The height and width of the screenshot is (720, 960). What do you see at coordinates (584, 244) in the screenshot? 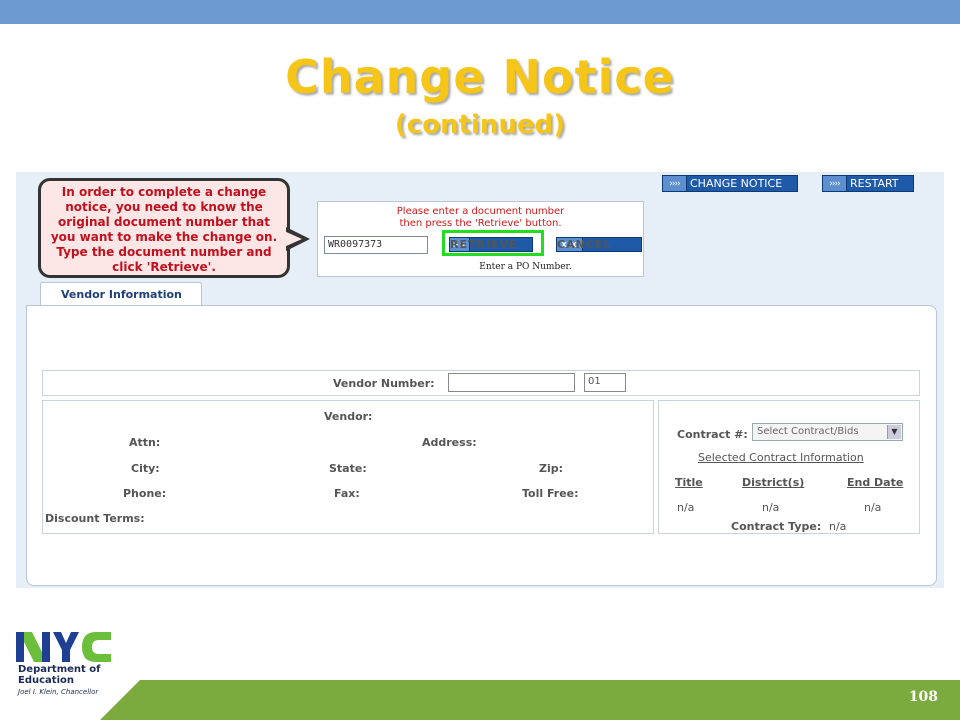
I see `cancel-label: CANCEL` at bounding box center [584, 244].